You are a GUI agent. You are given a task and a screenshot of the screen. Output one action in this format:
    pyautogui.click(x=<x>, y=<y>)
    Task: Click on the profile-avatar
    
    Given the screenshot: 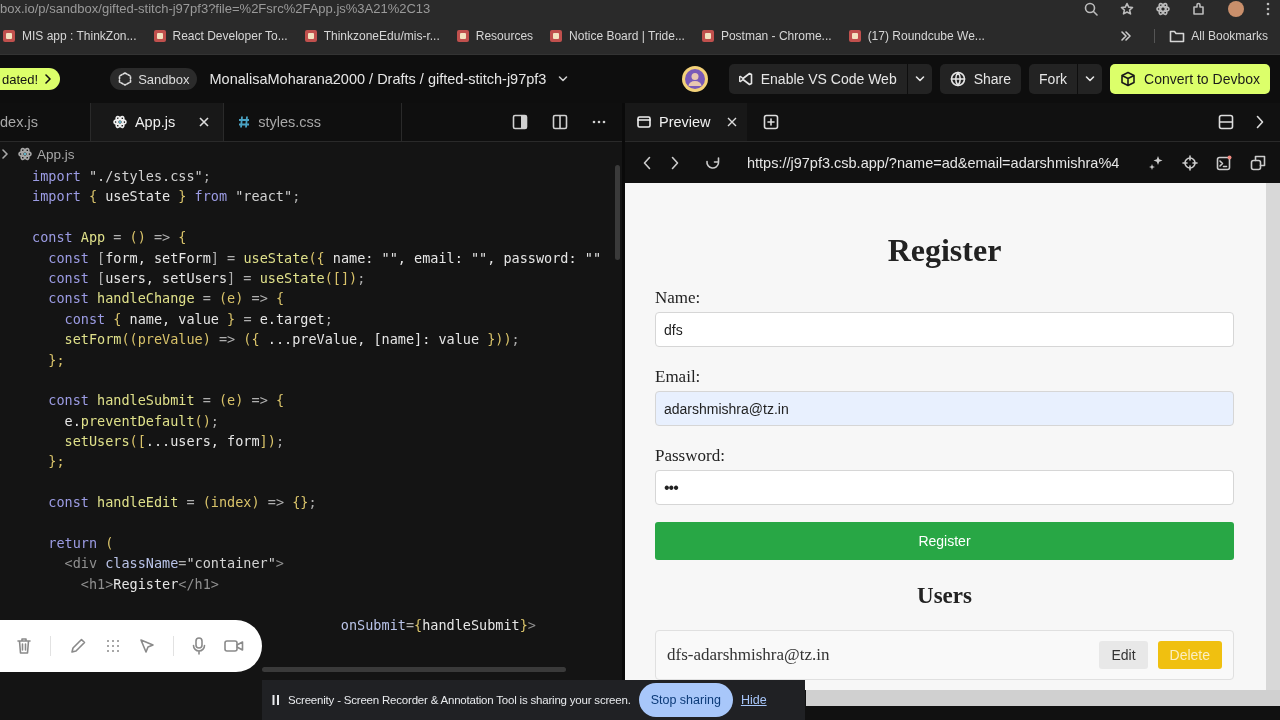 What is the action you would take?
    pyautogui.click(x=1236, y=9)
    